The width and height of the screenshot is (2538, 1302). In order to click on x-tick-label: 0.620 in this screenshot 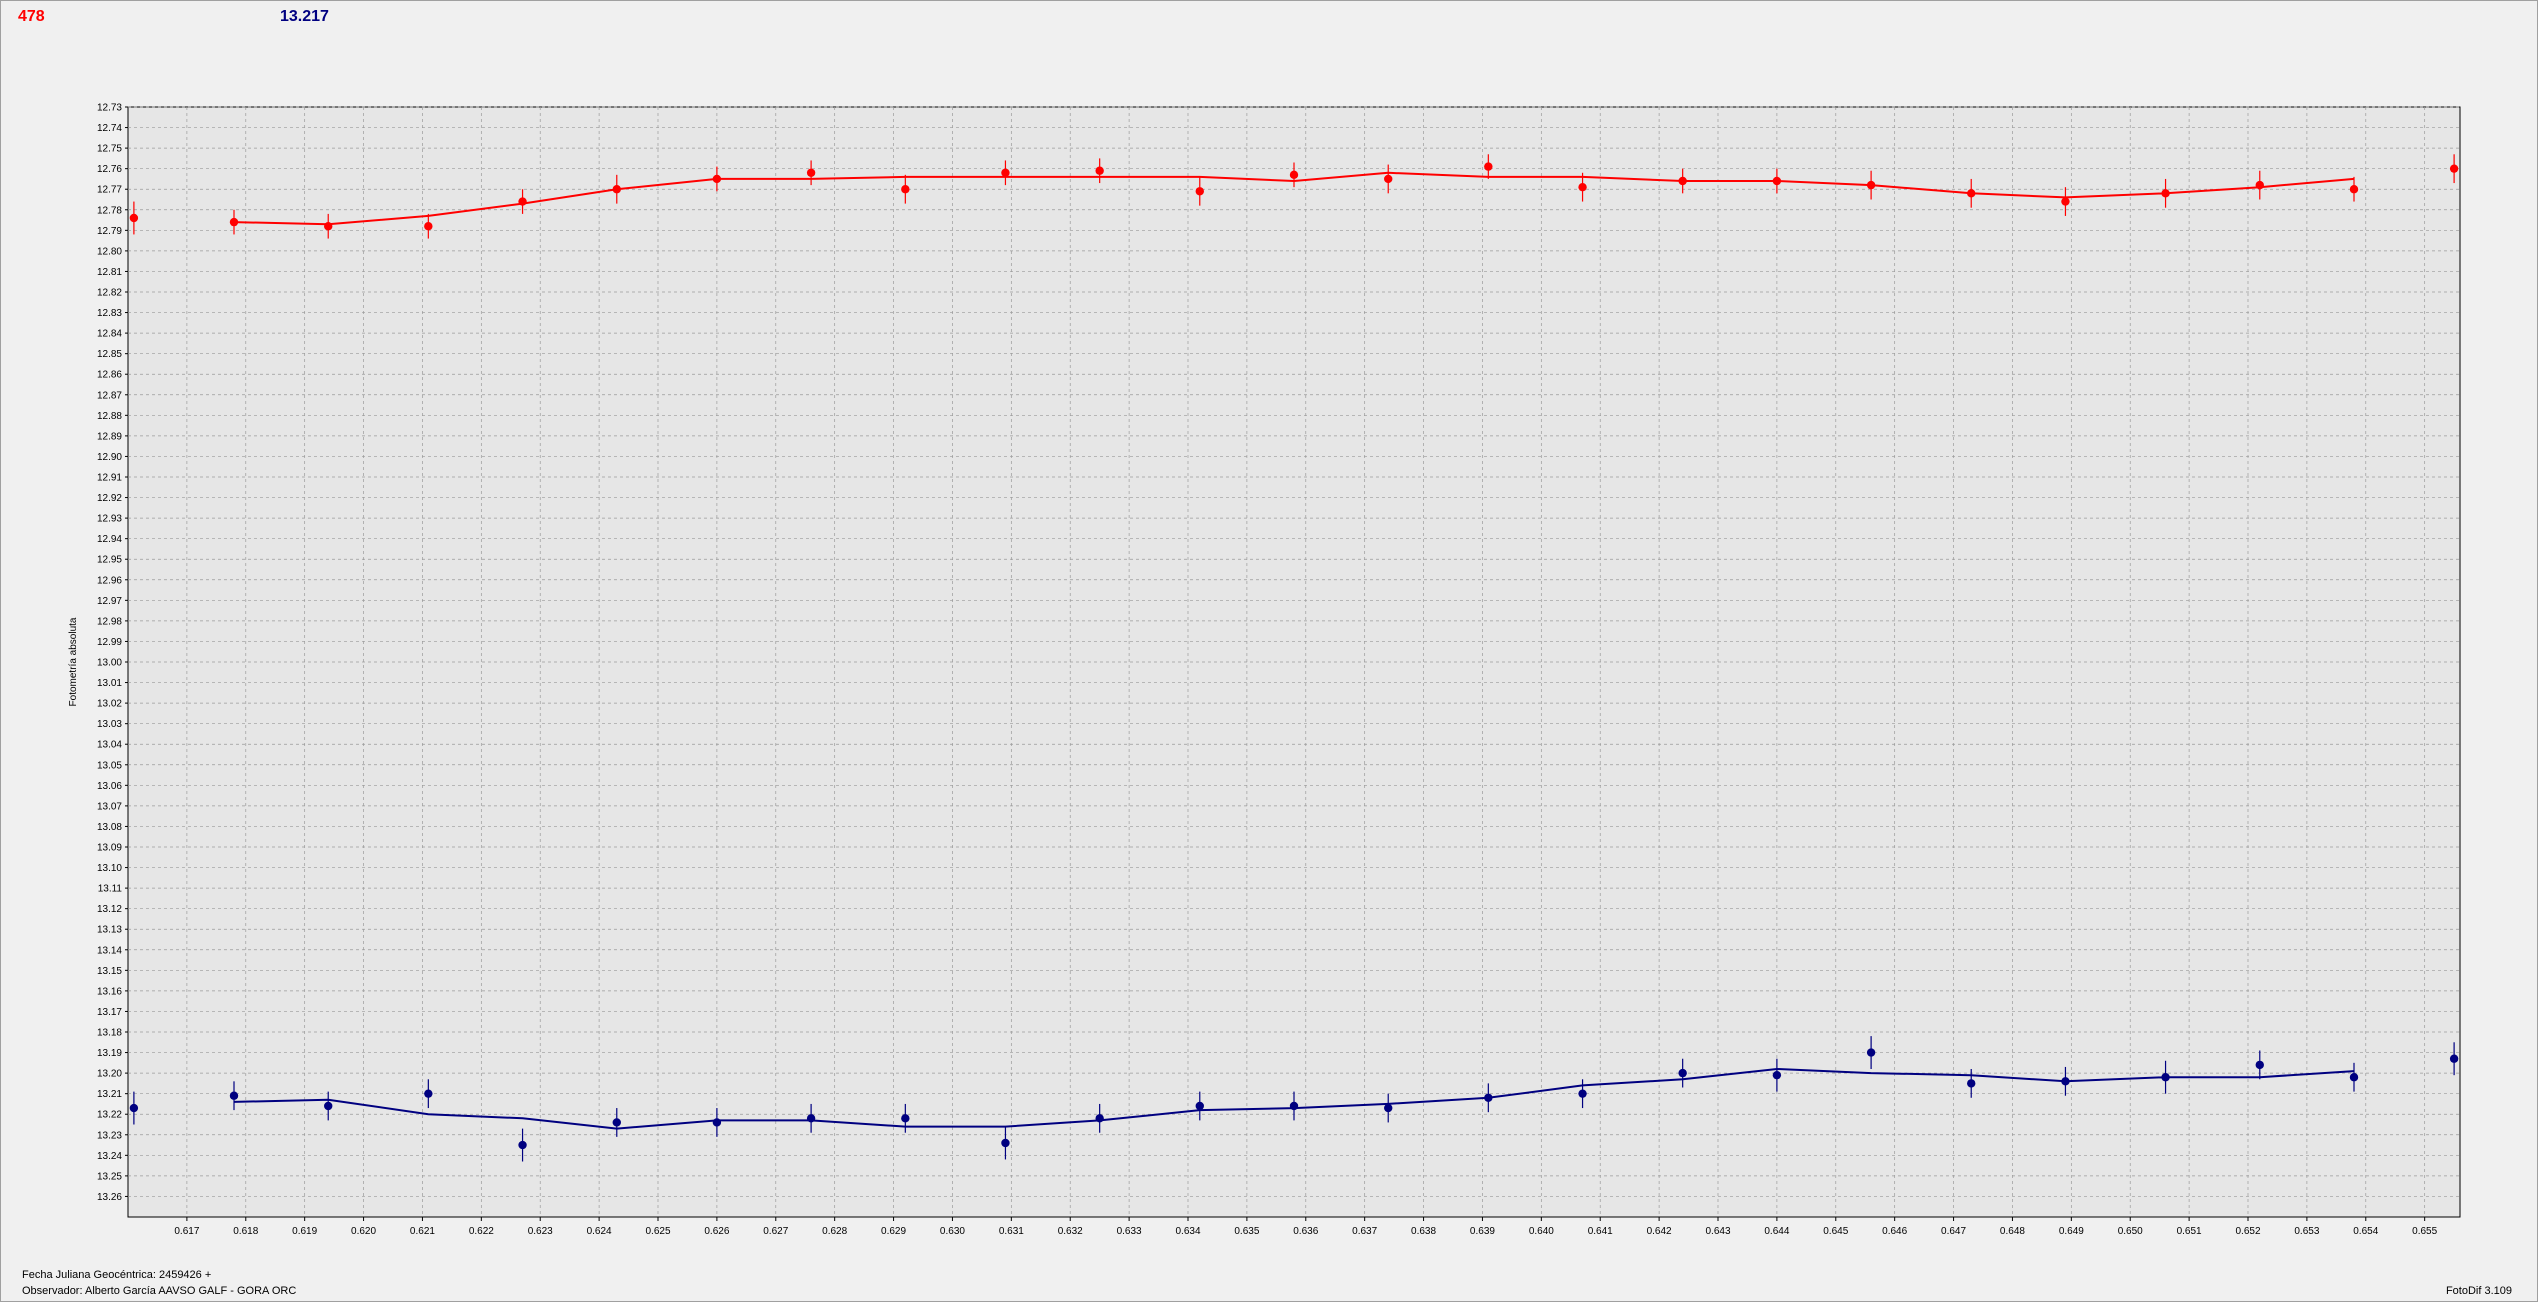, I will do `click(363, 1231)`.